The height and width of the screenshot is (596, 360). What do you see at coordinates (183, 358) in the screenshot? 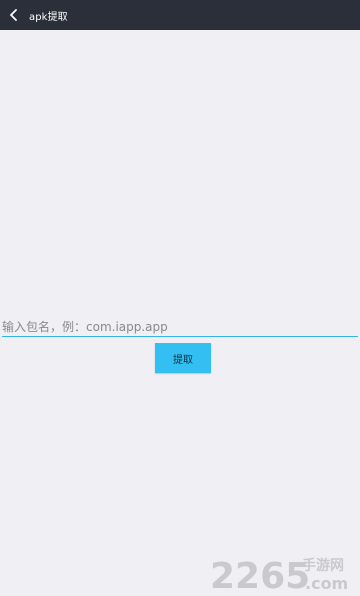
I see `extract-button: 提取` at bounding box center [183, 358].